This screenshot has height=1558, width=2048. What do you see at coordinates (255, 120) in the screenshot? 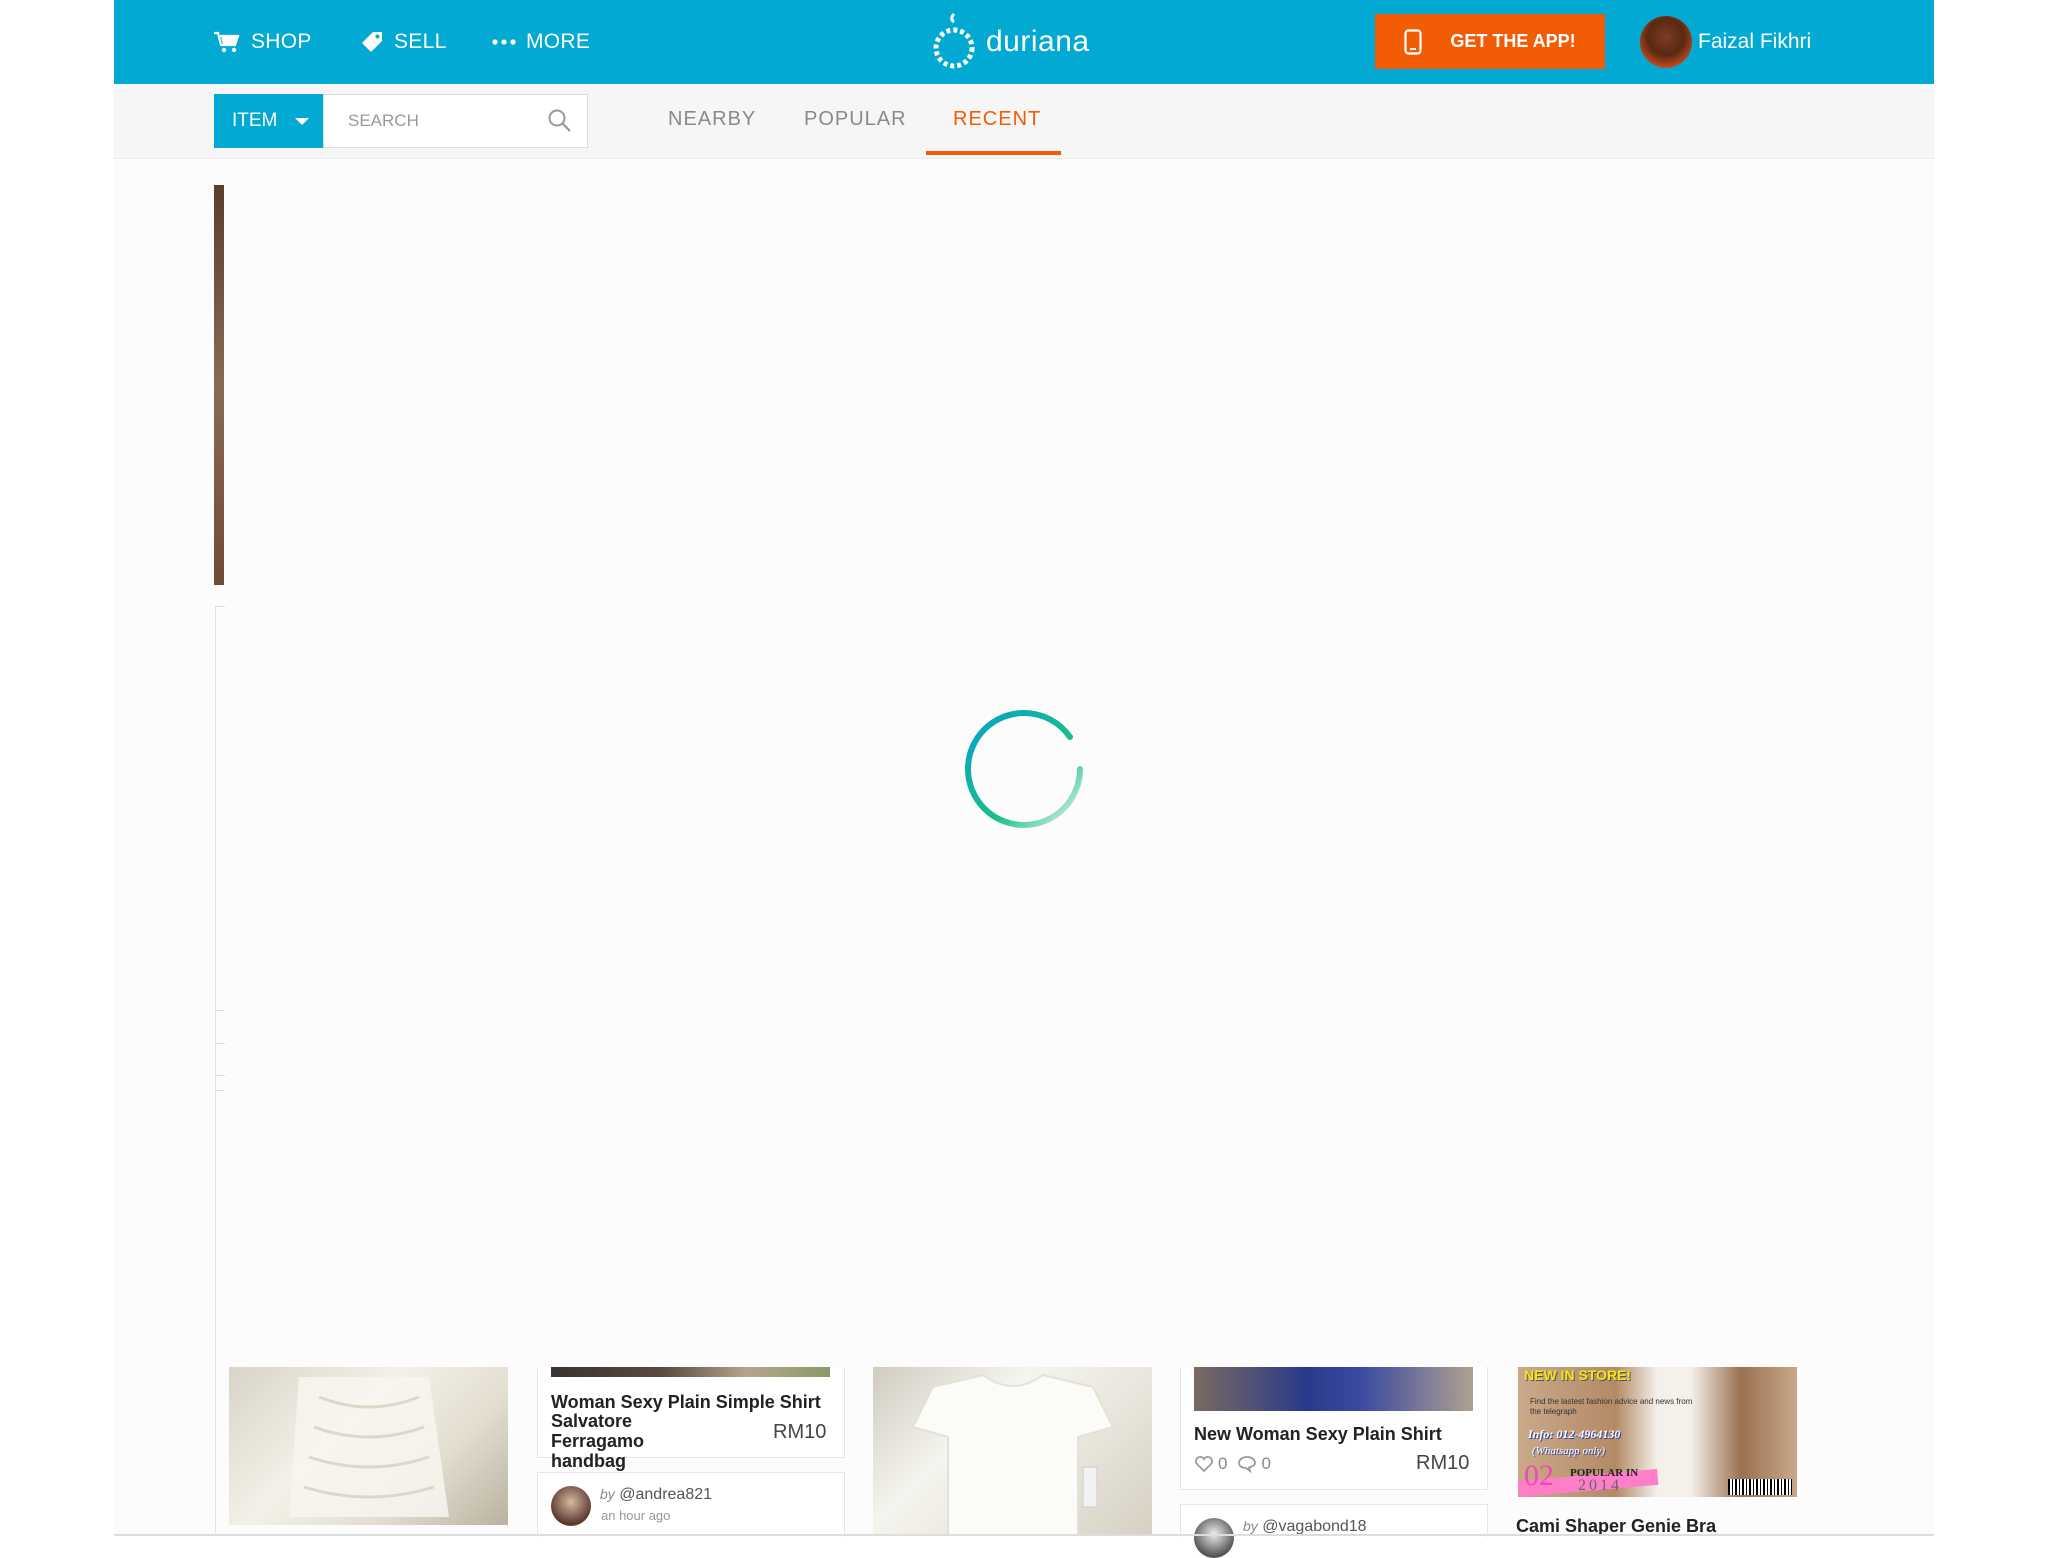
I see `category-value: ITEM` at bounding box center [255, 120].